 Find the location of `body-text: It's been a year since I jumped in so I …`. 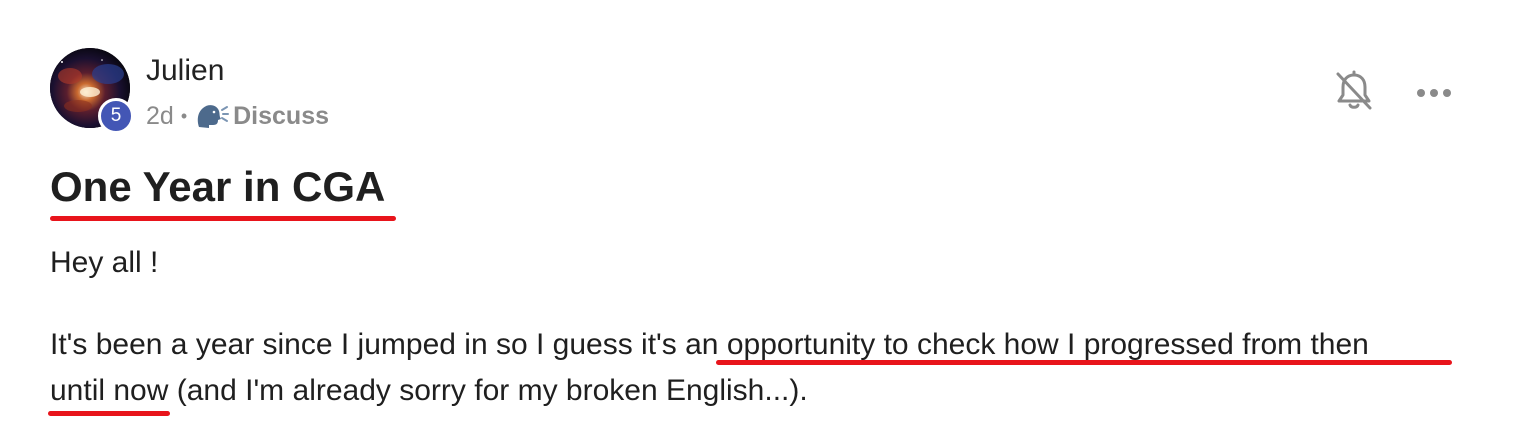

body-text: It's been a year since I jumped in so I … is located at coordinates (368, 344).